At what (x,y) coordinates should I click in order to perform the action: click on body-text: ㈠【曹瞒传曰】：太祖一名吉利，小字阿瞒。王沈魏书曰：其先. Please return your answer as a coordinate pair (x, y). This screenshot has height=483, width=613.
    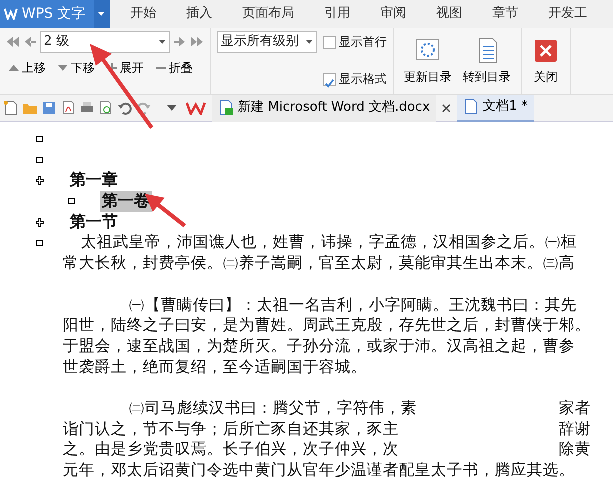
    Looking at the image, I should click on (353, 305).